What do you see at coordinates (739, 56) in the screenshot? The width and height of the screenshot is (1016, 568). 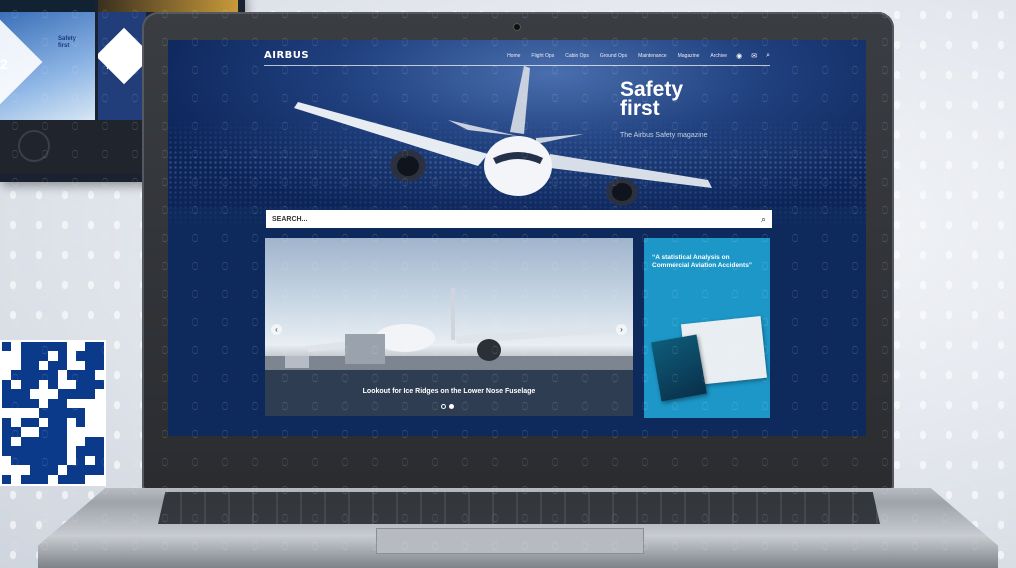 I see `rss-icon: ◉` at bounding box center [739, 56].